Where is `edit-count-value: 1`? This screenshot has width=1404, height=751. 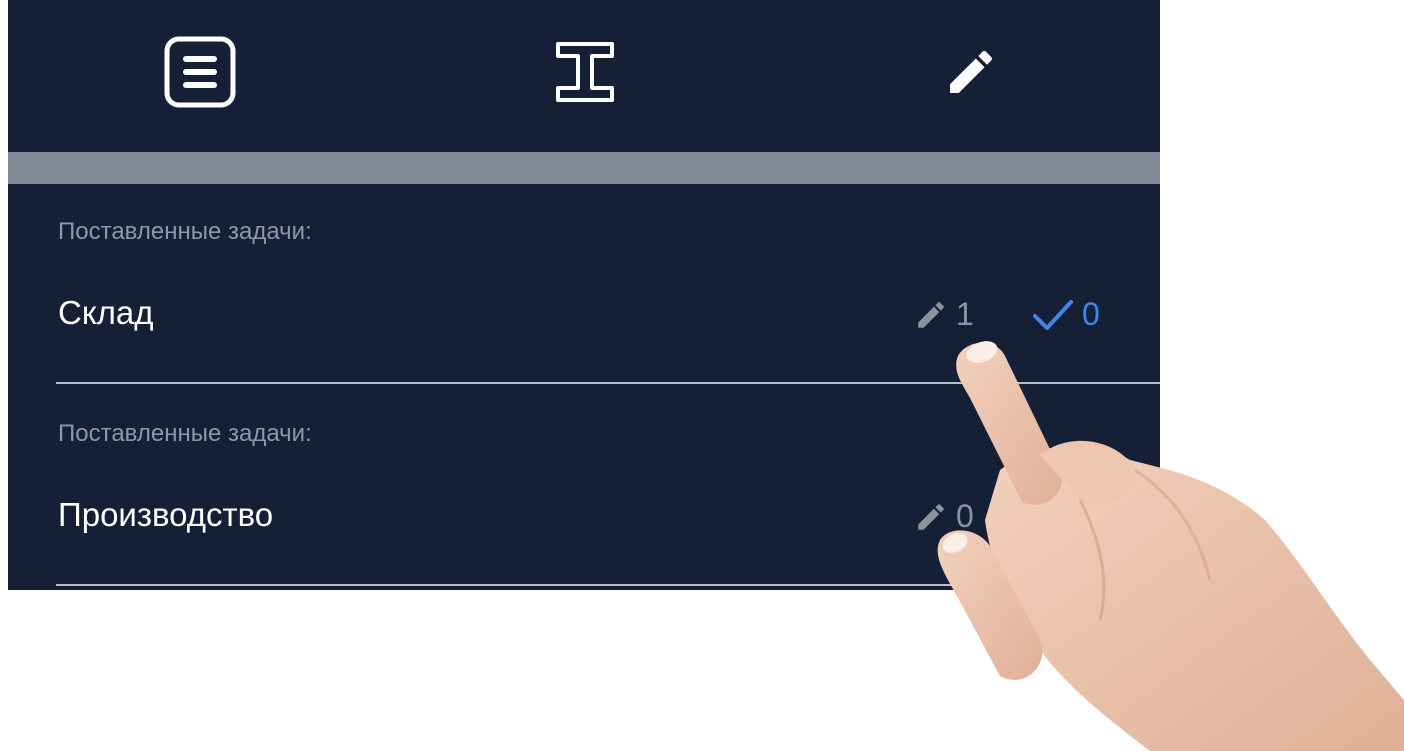
edit-count-value: 1 is located at coordinates (965, 314).